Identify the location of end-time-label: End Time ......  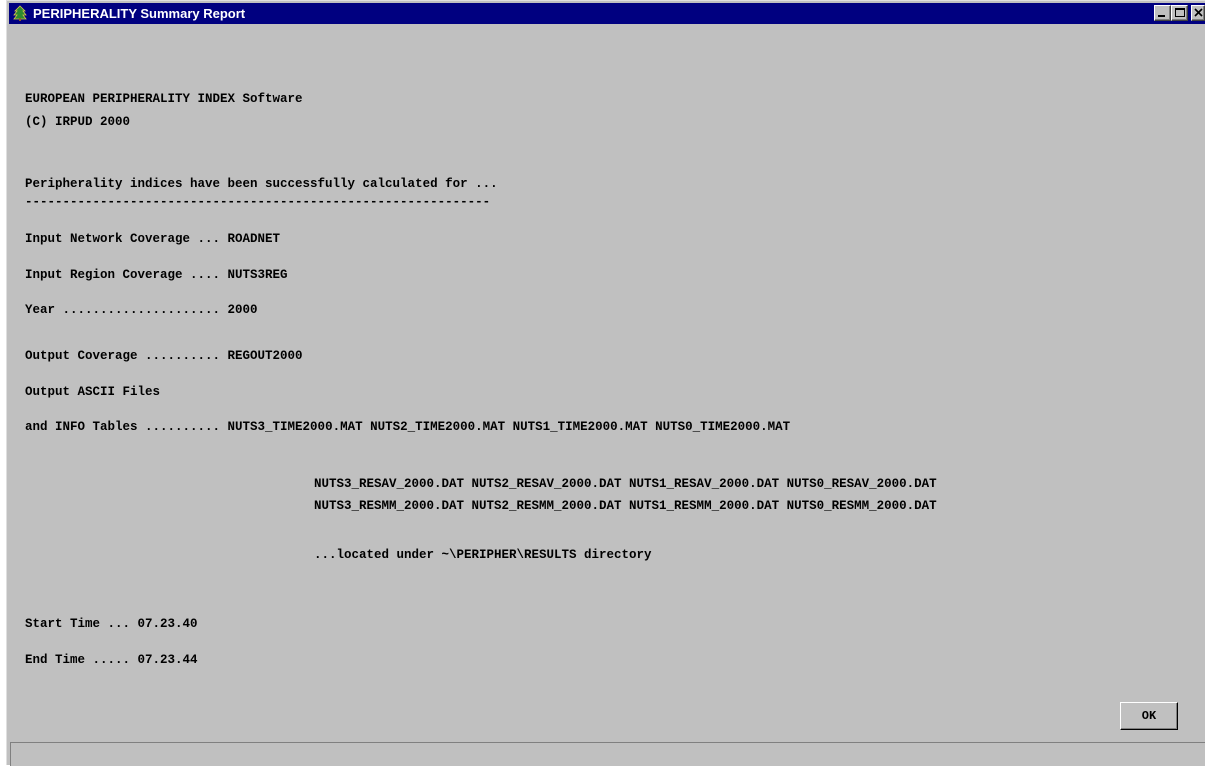
(81, 660).